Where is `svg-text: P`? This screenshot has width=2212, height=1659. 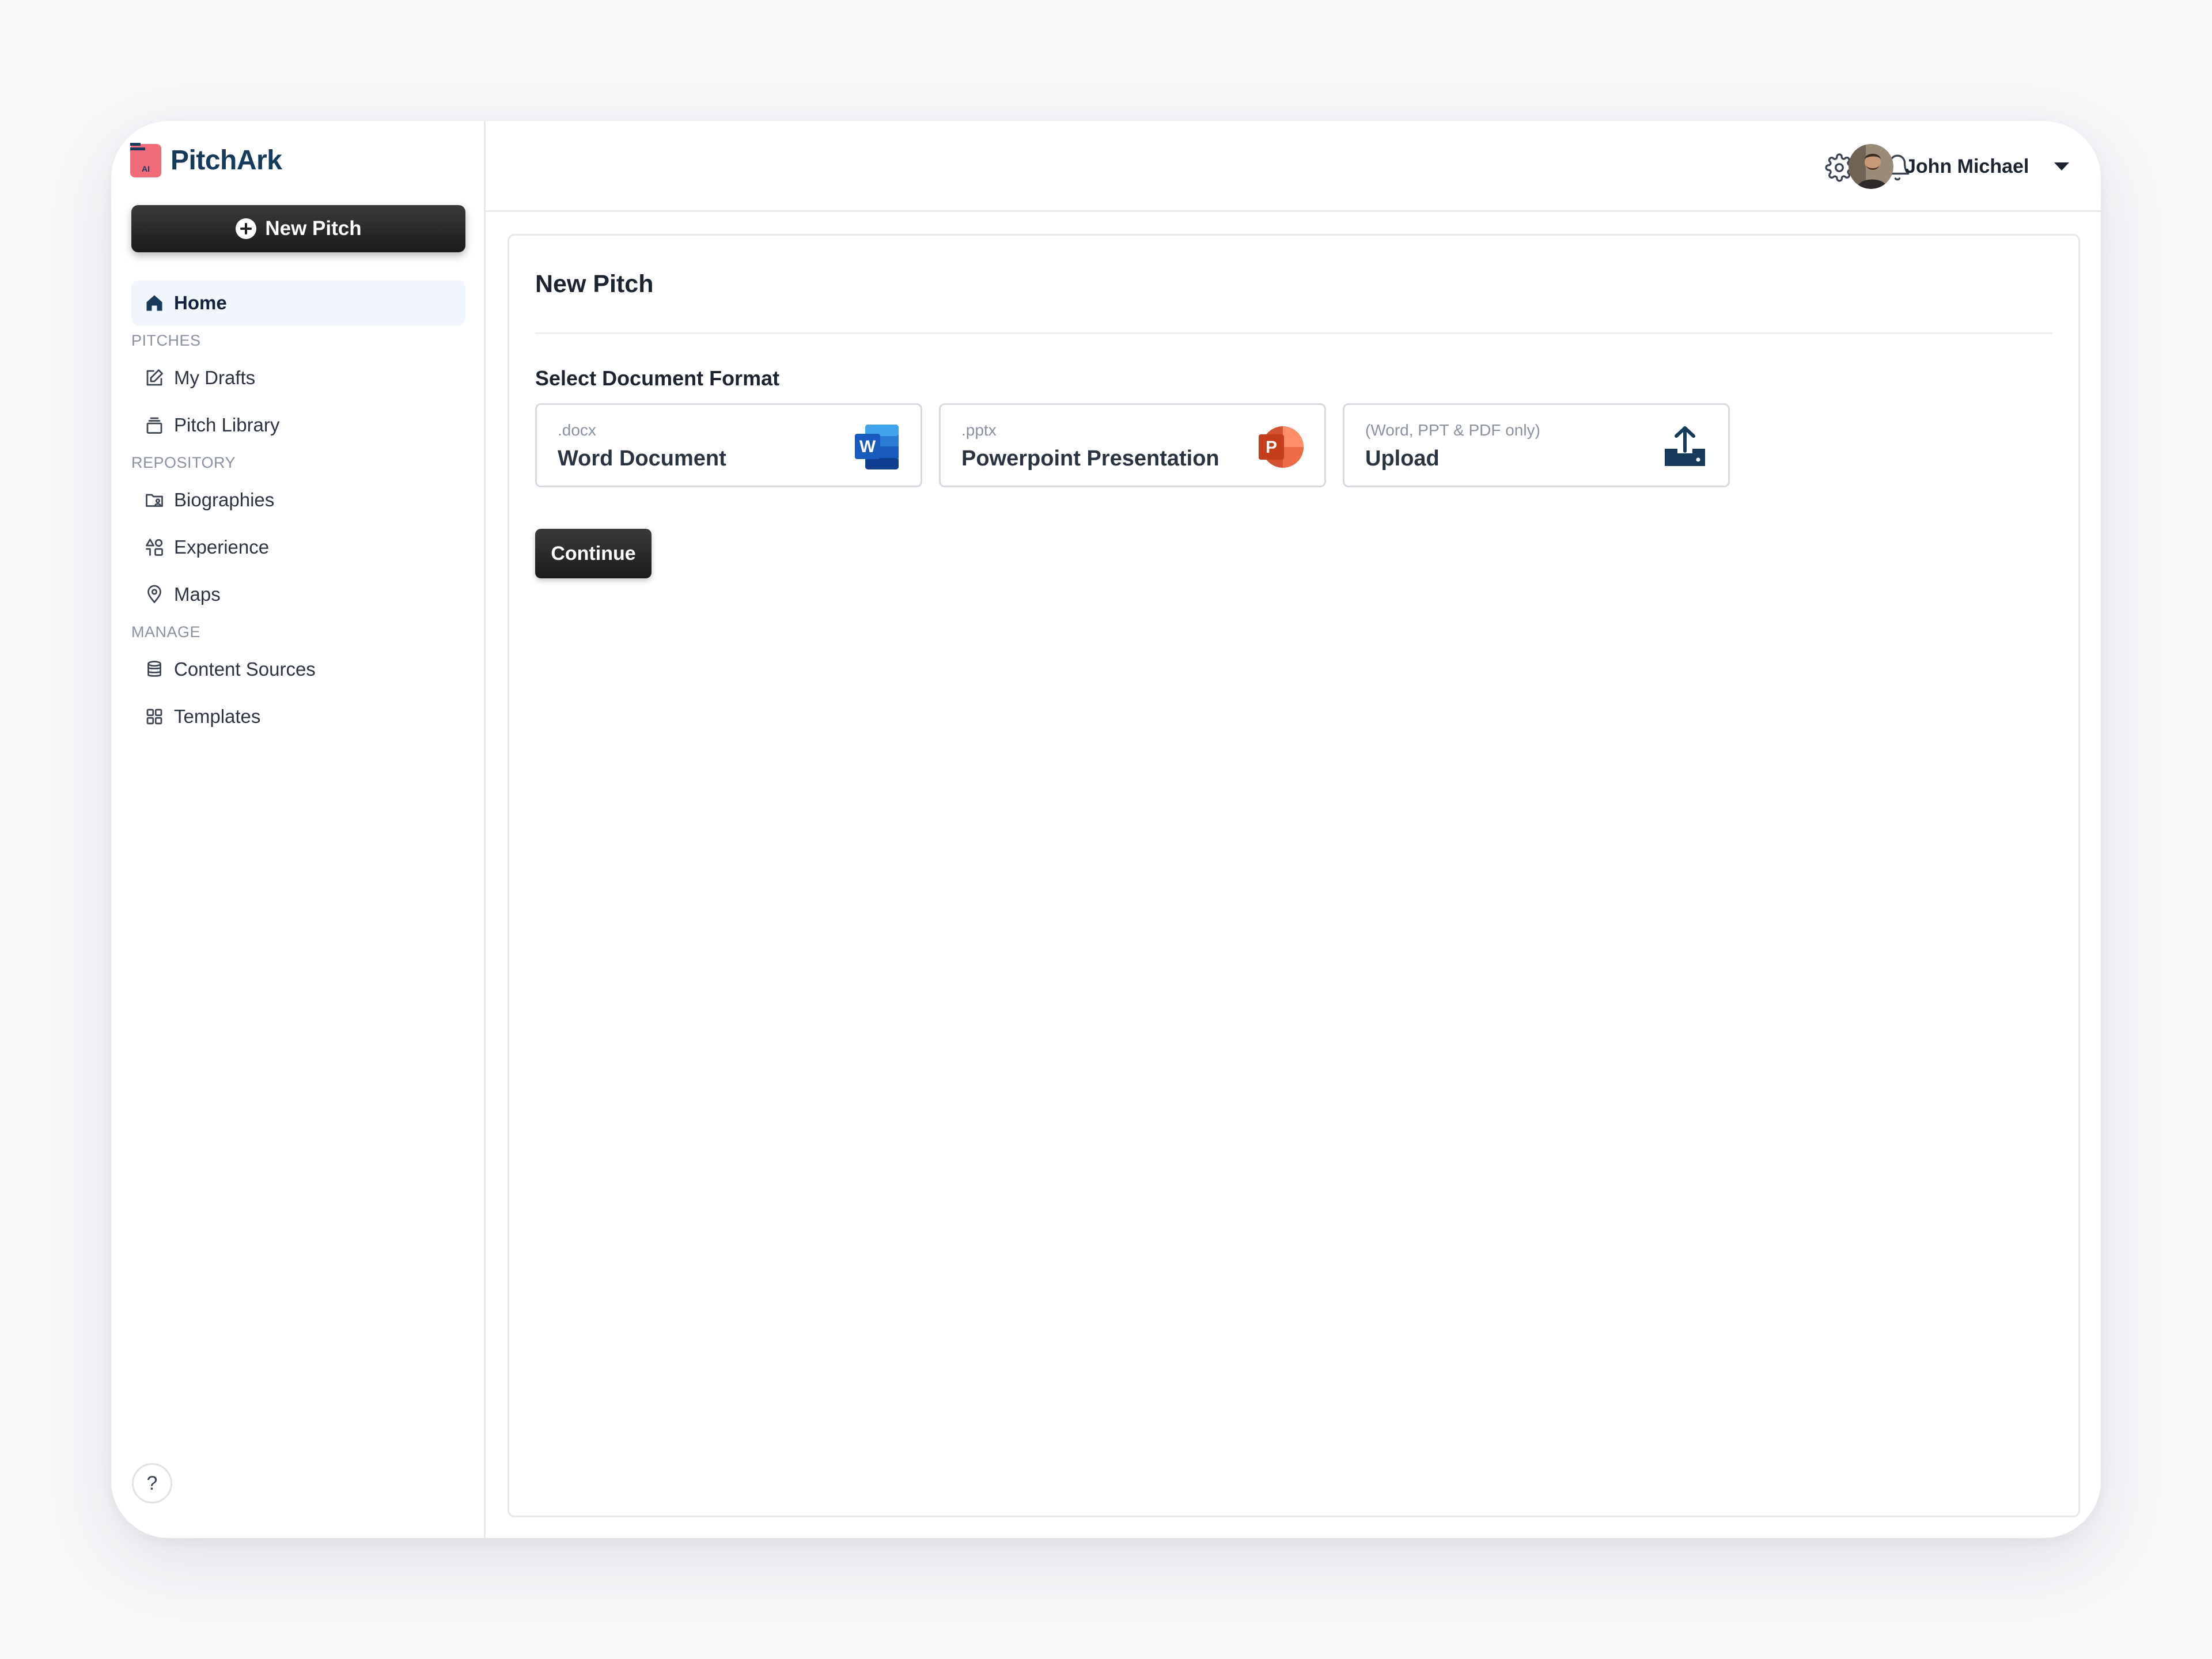 svg-text: P is located at coordinates (1271, 447).